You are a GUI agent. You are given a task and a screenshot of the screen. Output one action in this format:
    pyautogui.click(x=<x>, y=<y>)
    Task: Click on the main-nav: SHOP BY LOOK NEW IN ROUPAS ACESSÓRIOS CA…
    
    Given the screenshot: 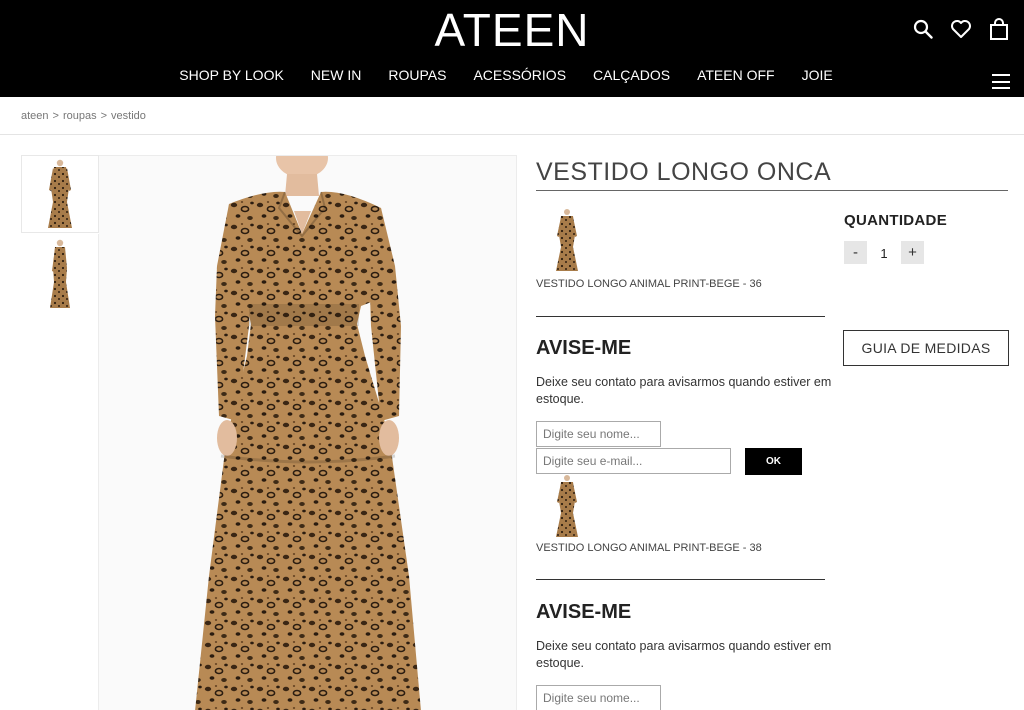 What is the action you would take?
    pyautogui.click(x=512, y=75)
    